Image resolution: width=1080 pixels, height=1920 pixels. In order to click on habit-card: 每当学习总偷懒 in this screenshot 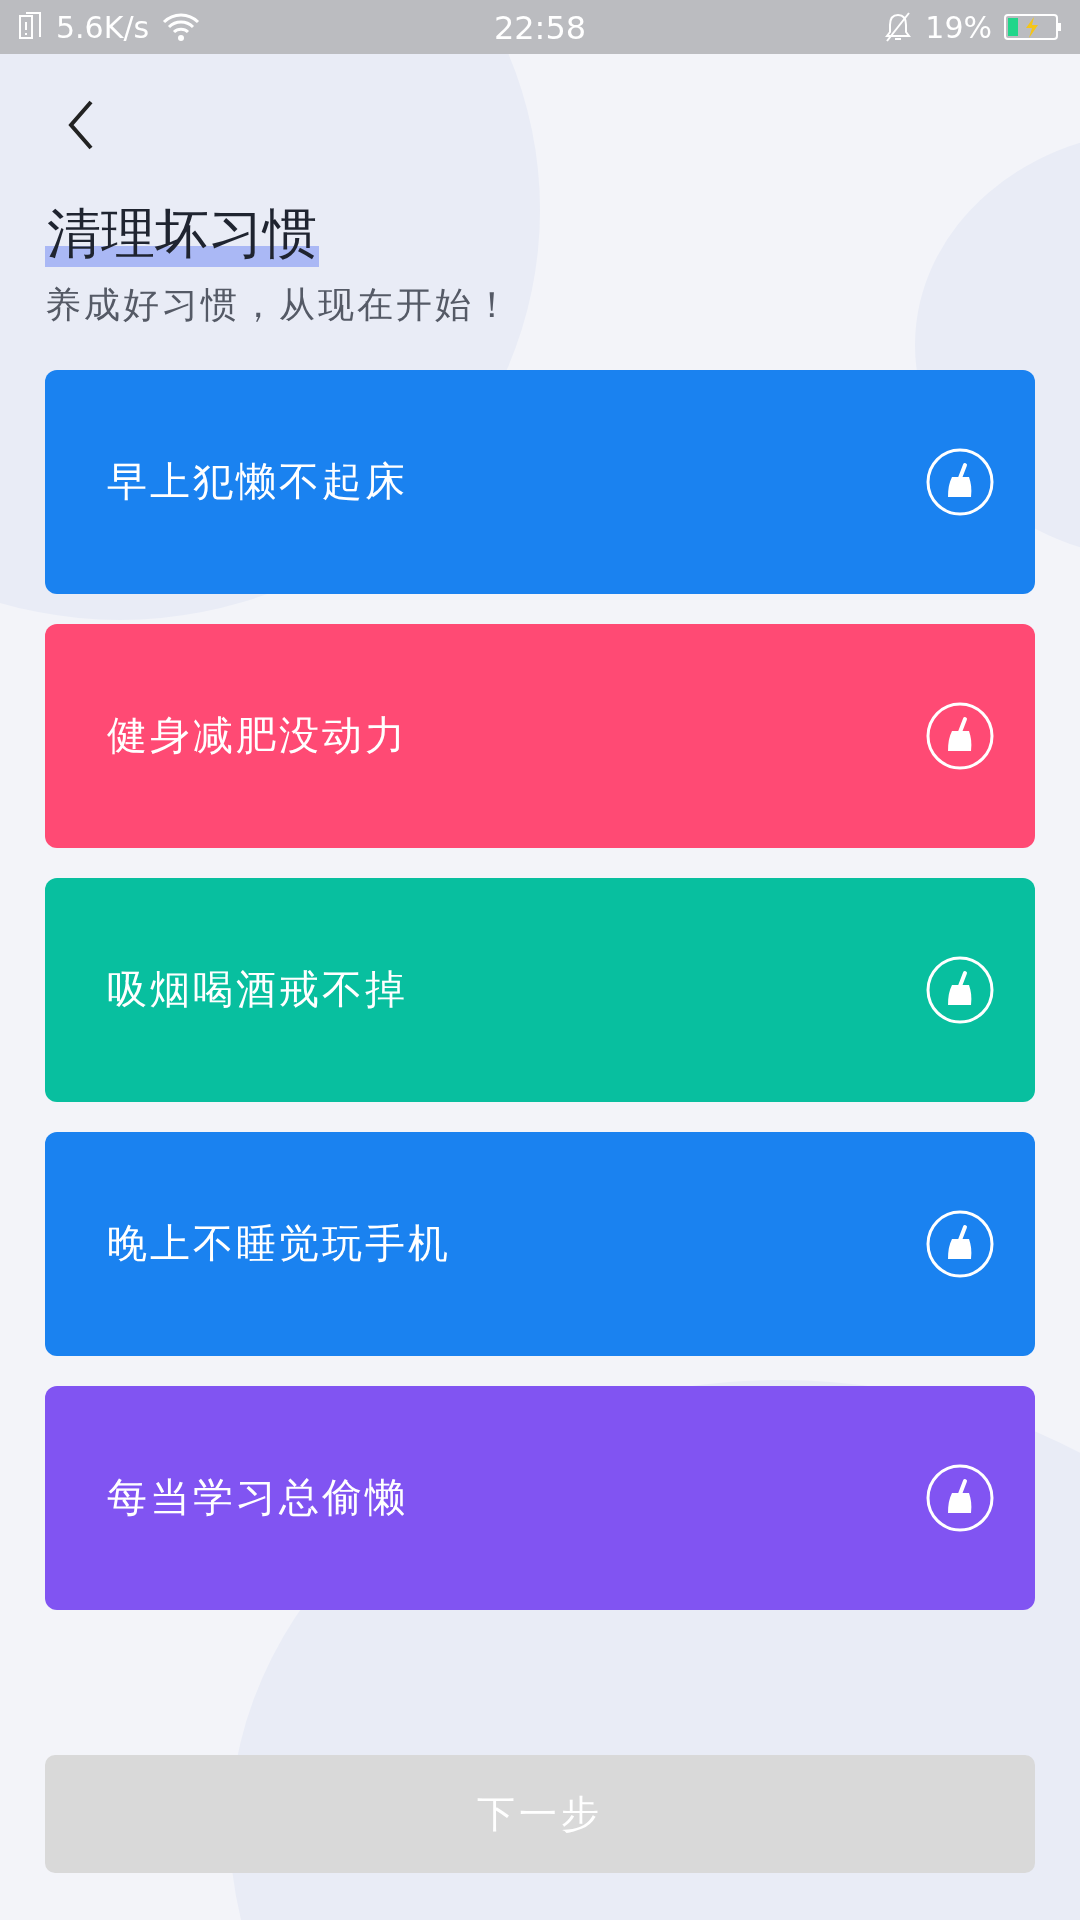, I will do `click(540, 1497)`.